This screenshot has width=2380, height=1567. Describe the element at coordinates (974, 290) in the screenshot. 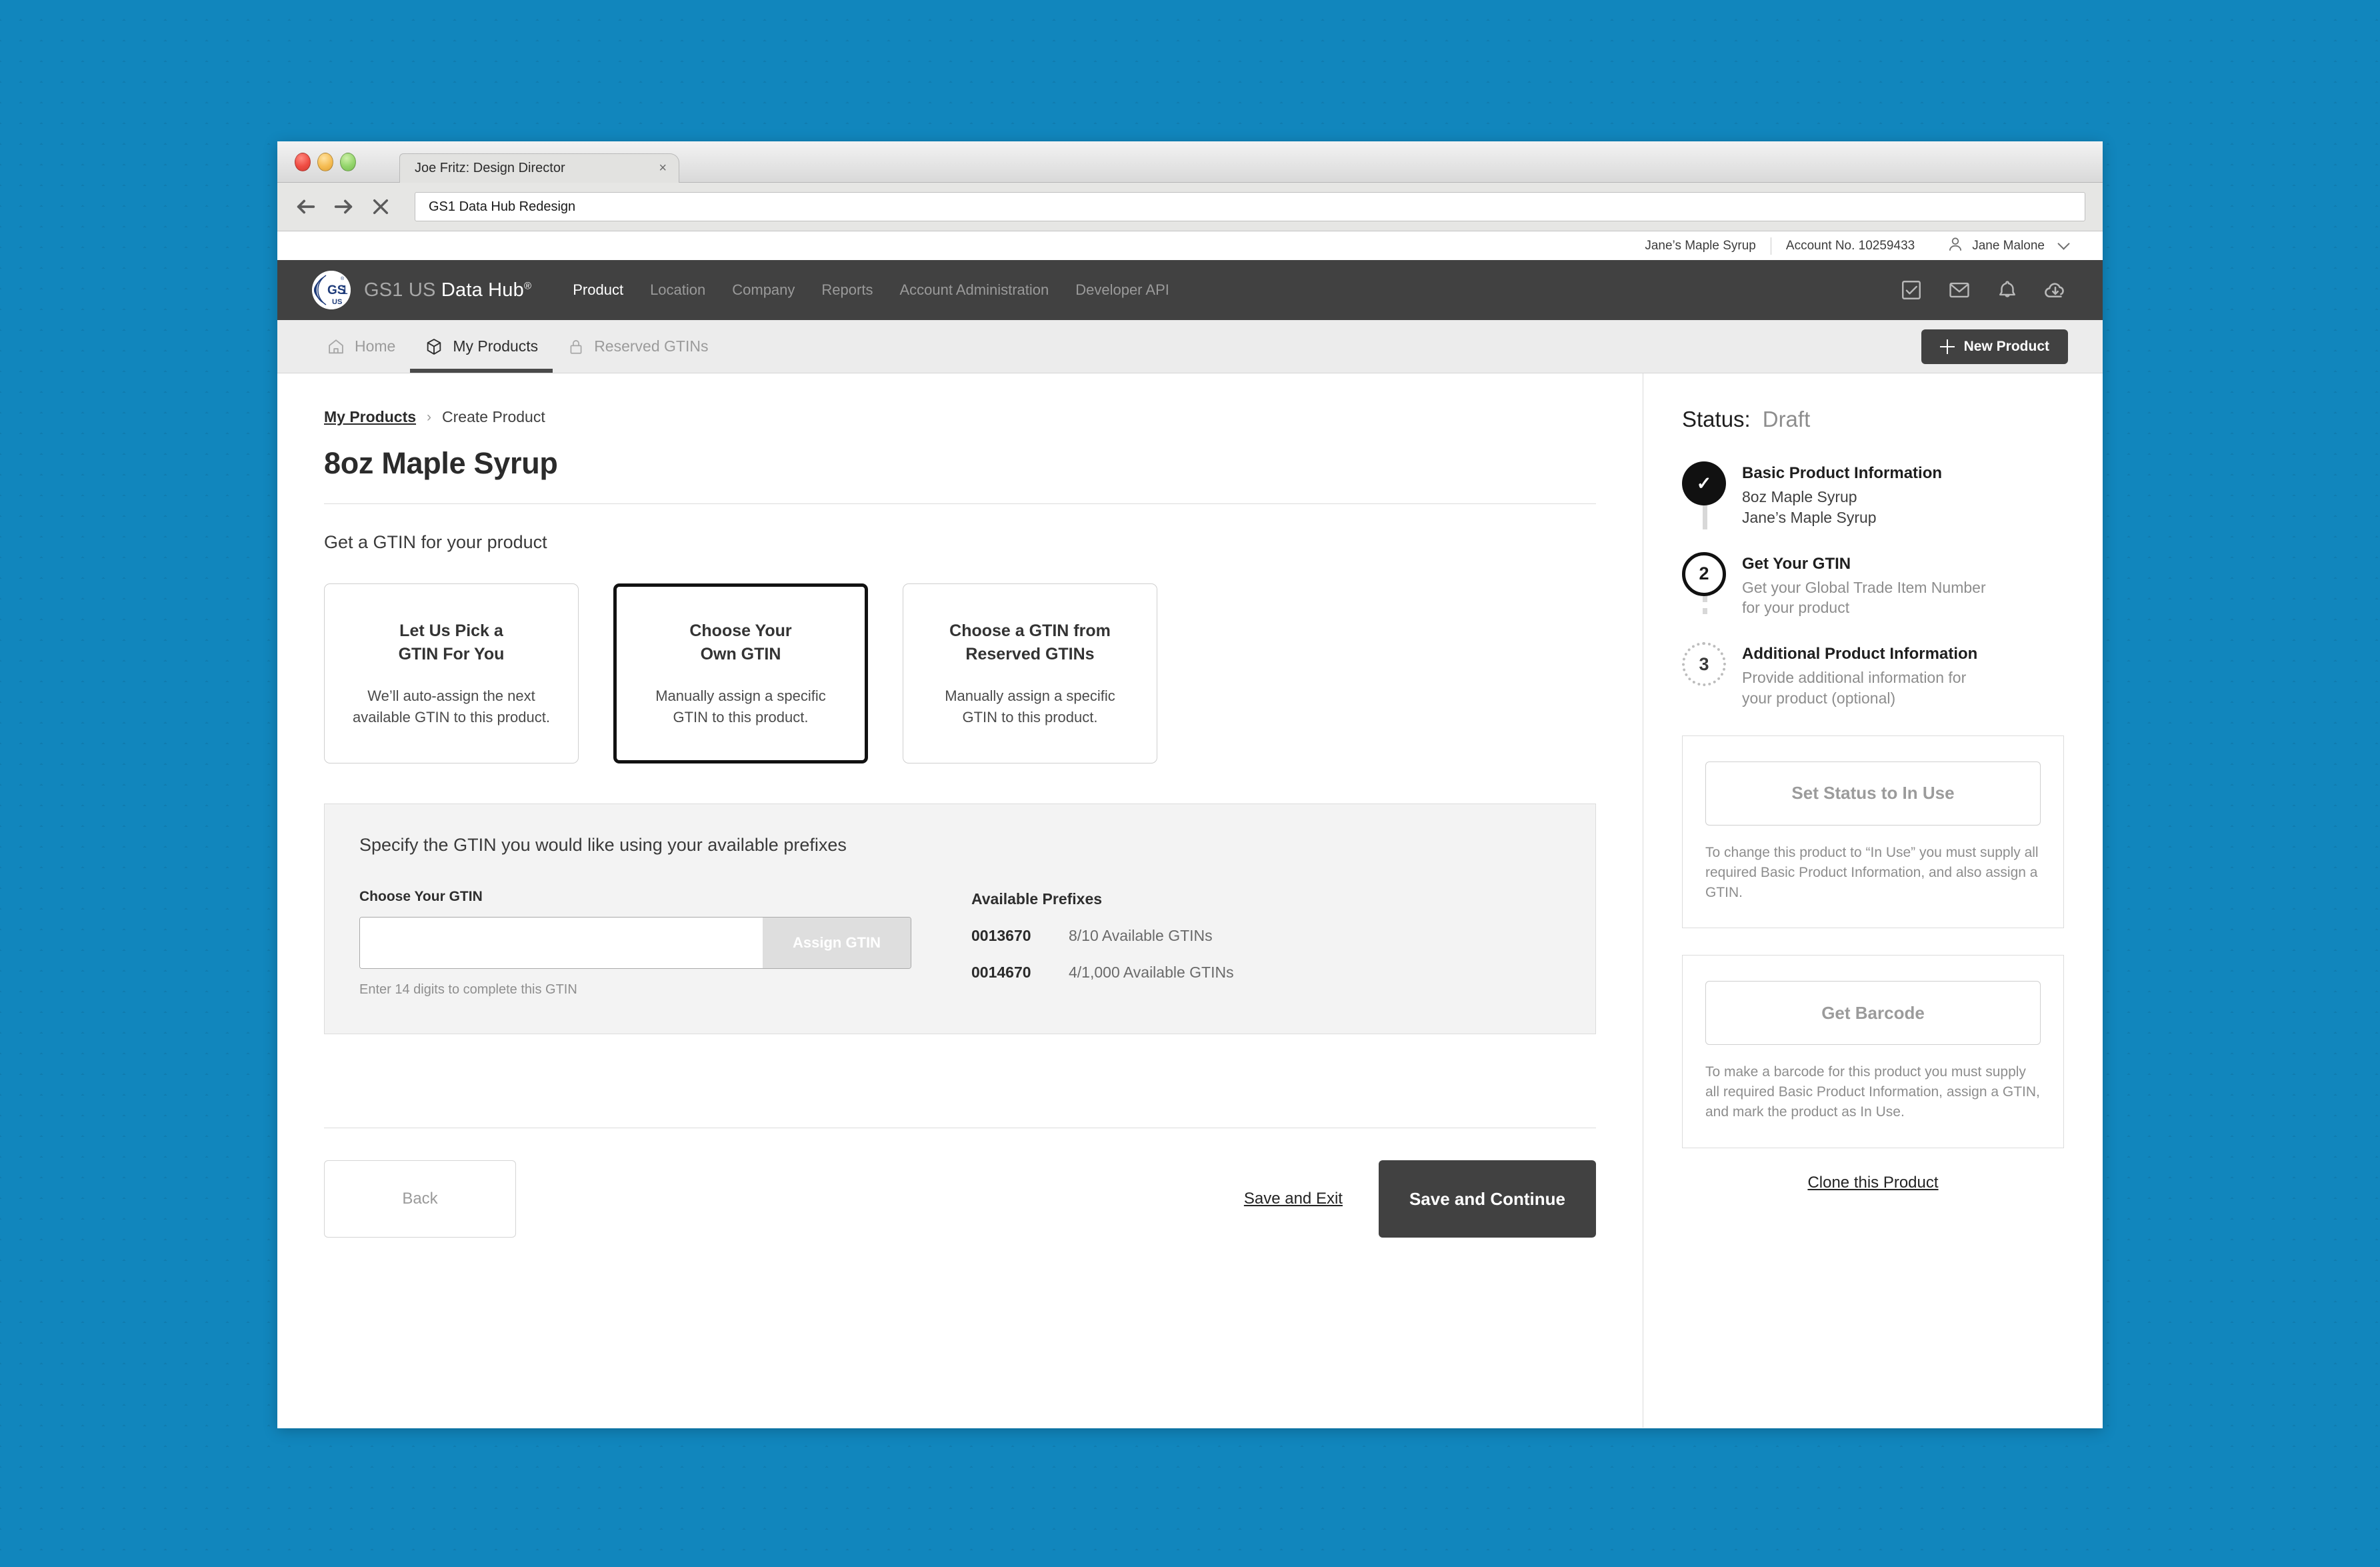

I see `nav-link-account-administration: Account Administration` at that location.